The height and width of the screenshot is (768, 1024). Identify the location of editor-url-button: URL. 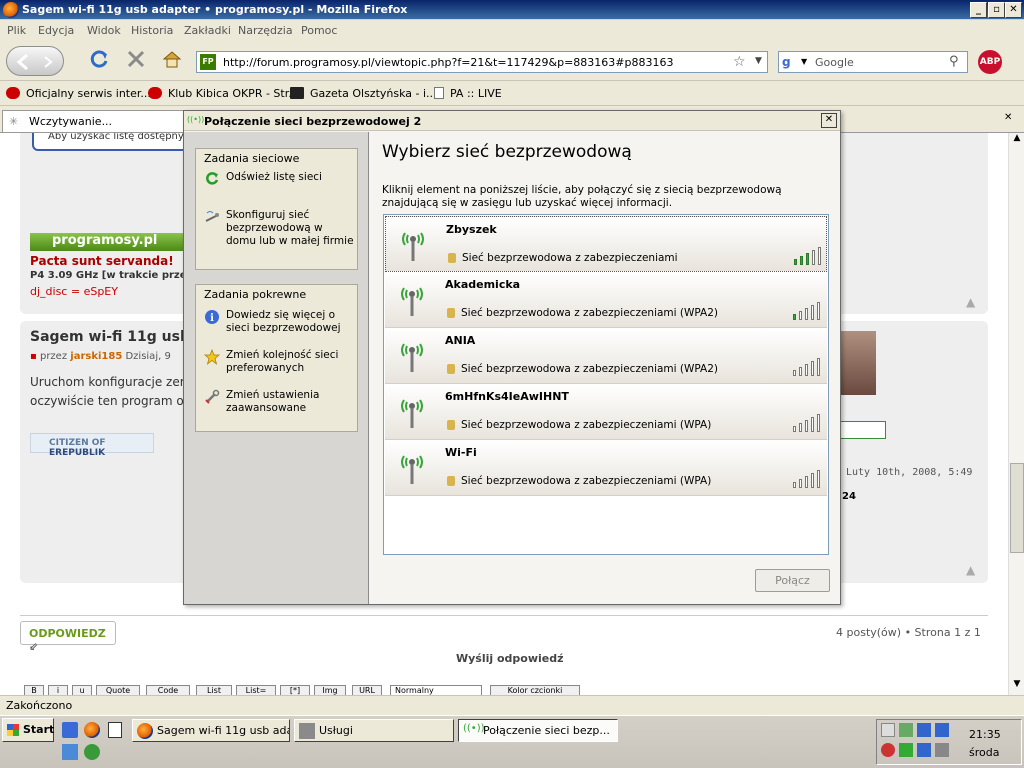
(367, 690).